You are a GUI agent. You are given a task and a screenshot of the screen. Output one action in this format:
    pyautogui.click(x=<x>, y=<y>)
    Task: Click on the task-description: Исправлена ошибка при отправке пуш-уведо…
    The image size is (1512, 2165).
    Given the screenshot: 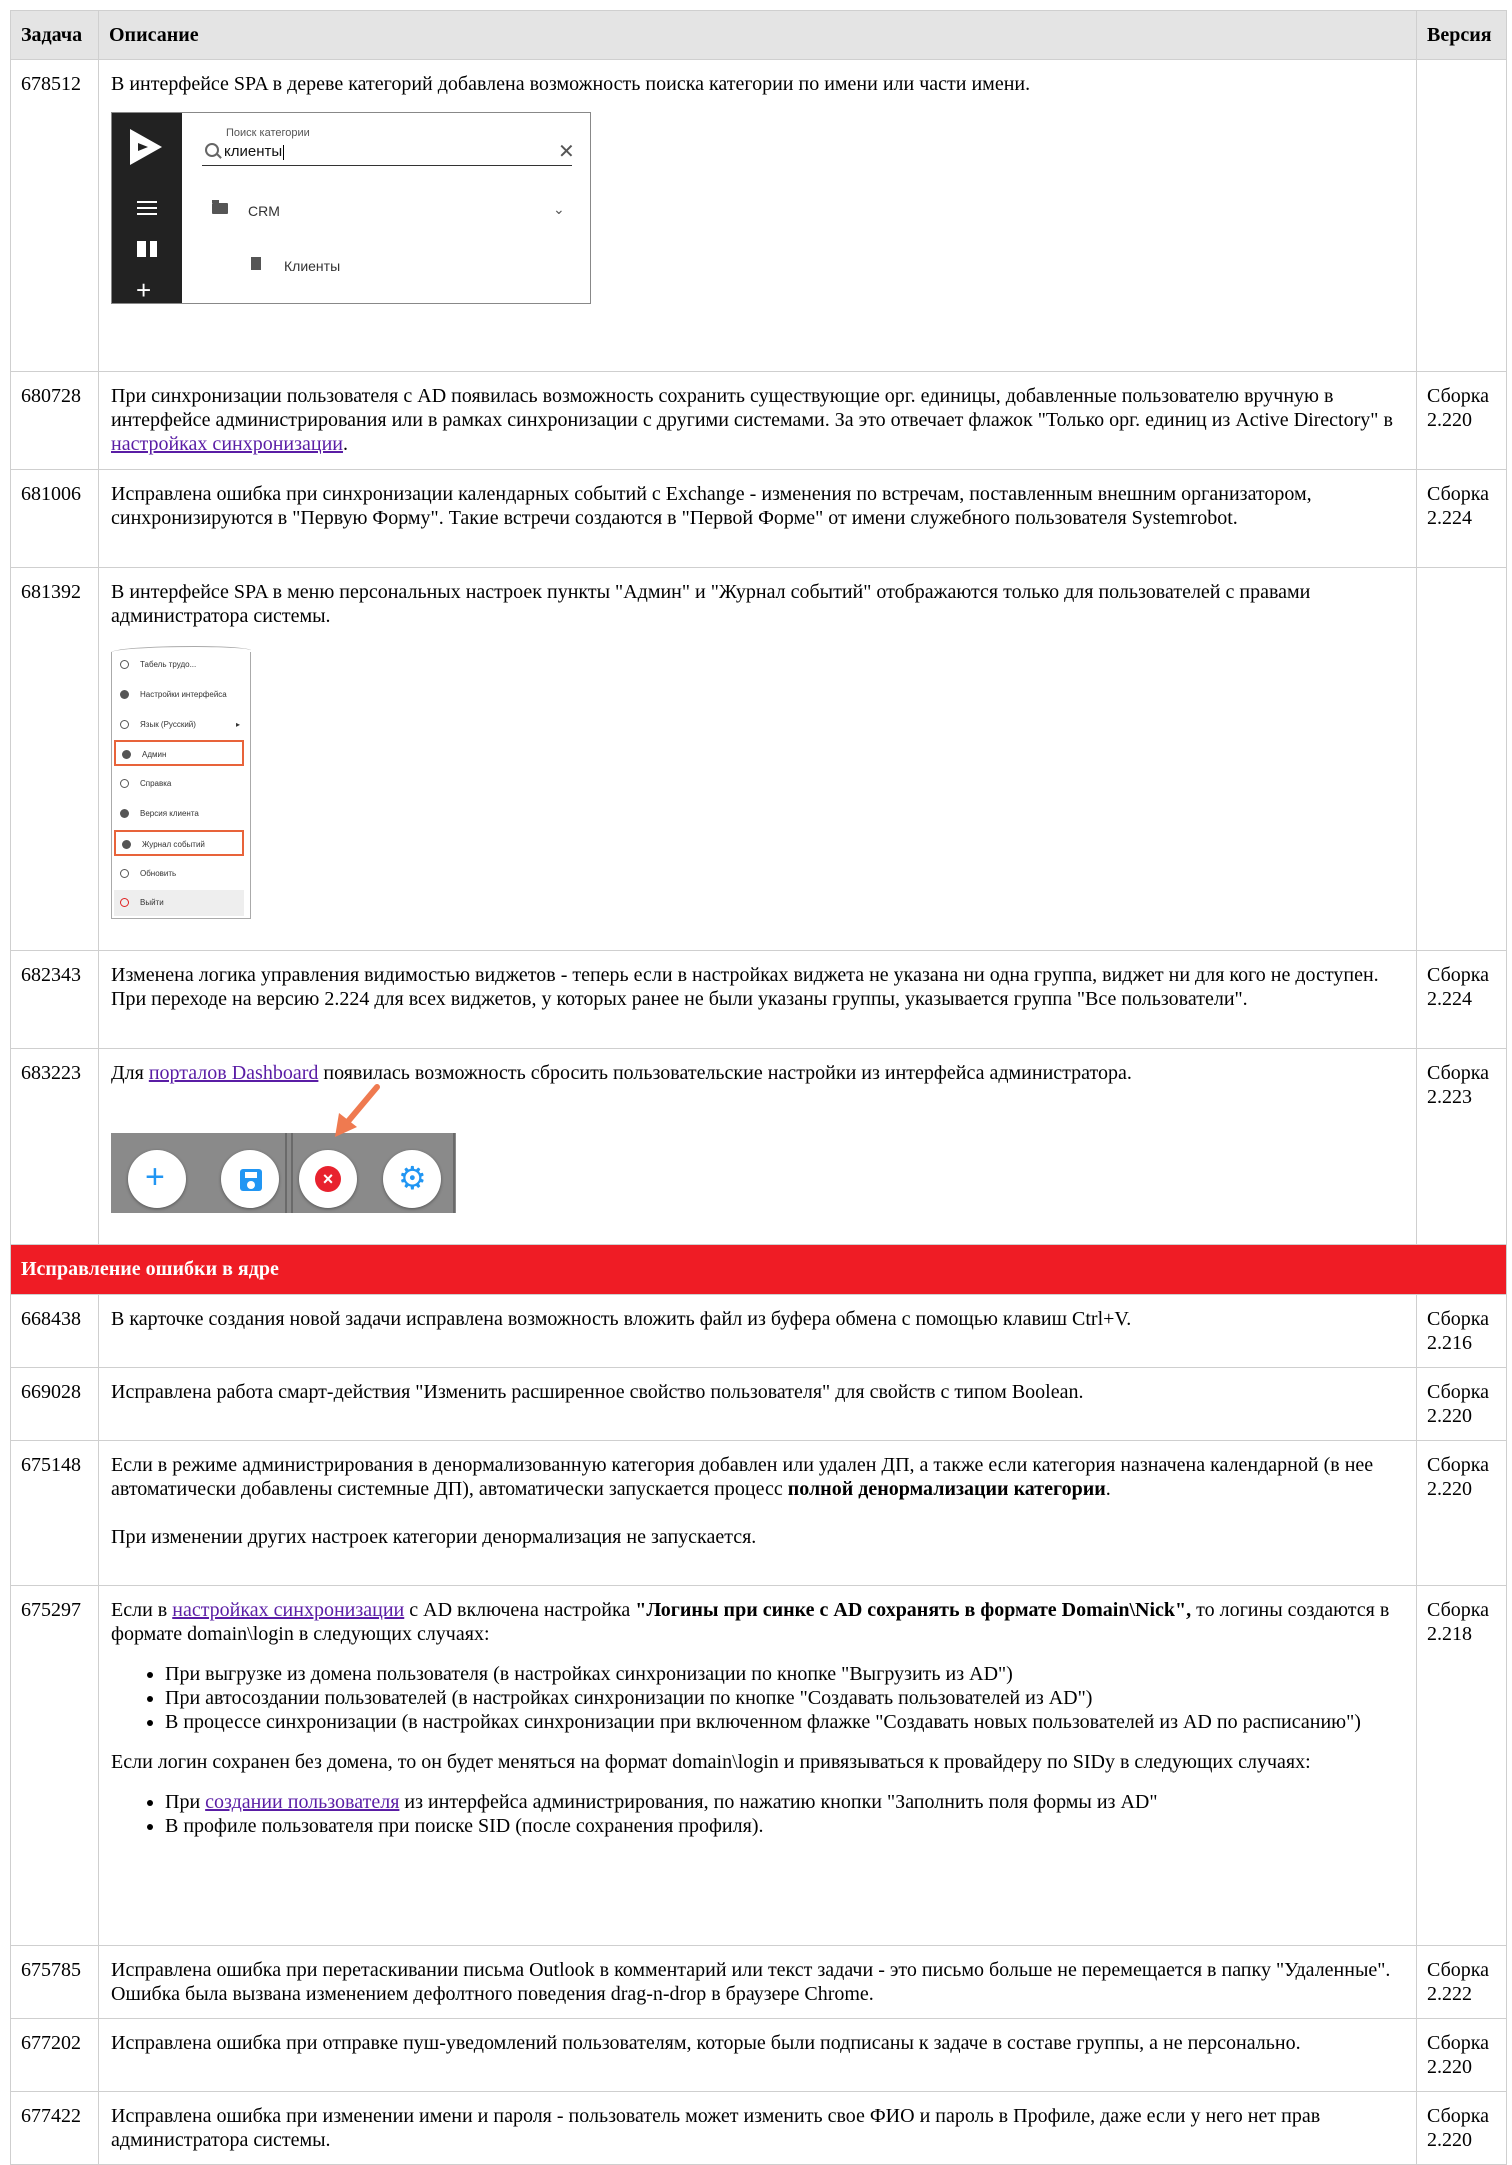 What is the action you would take?
    pyautogui.click(x=757, y=2055)
    